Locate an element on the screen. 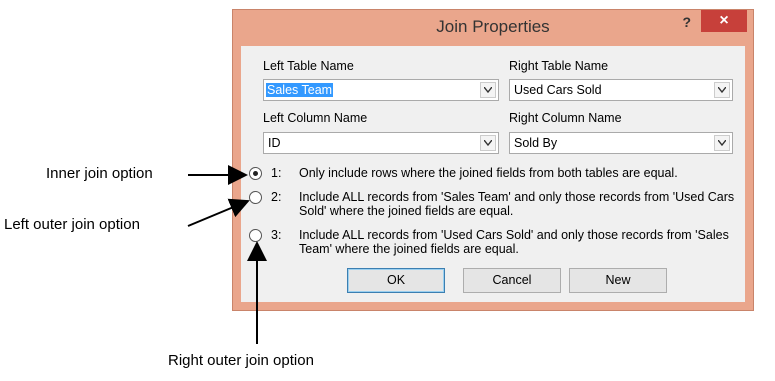 The width and height of the screenshot is (775, 381). callout-arrows is located at coordinates (227, 254).